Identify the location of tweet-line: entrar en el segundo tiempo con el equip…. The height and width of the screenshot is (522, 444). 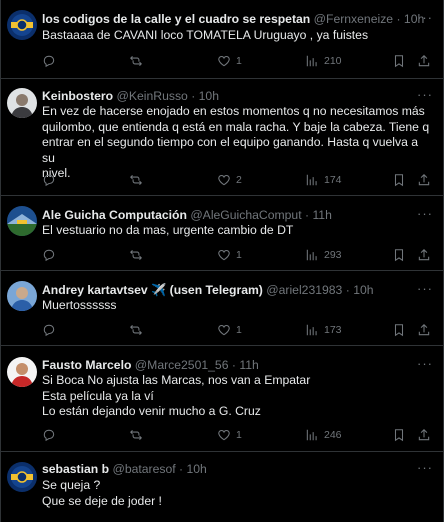
(230, 150).